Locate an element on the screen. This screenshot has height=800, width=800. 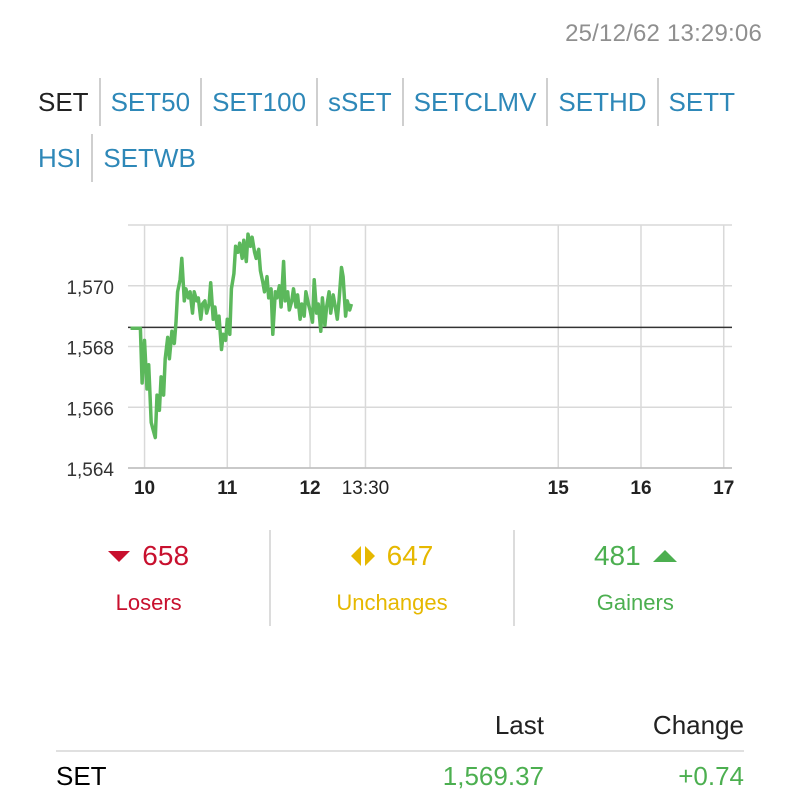
tab-setwb: SETWB is located at coordinates (148, 158).